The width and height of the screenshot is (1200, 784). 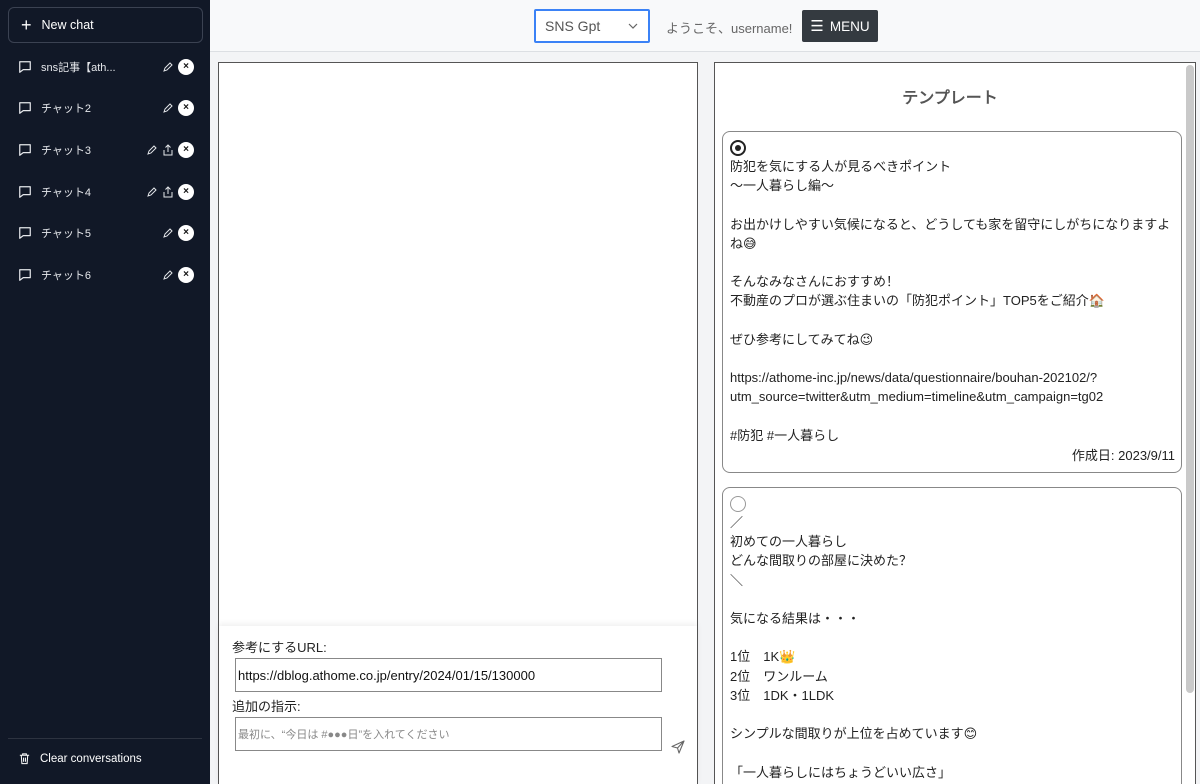 I want to click on chat-item: sns記事【ath... ×, so click(x=105, y=67).